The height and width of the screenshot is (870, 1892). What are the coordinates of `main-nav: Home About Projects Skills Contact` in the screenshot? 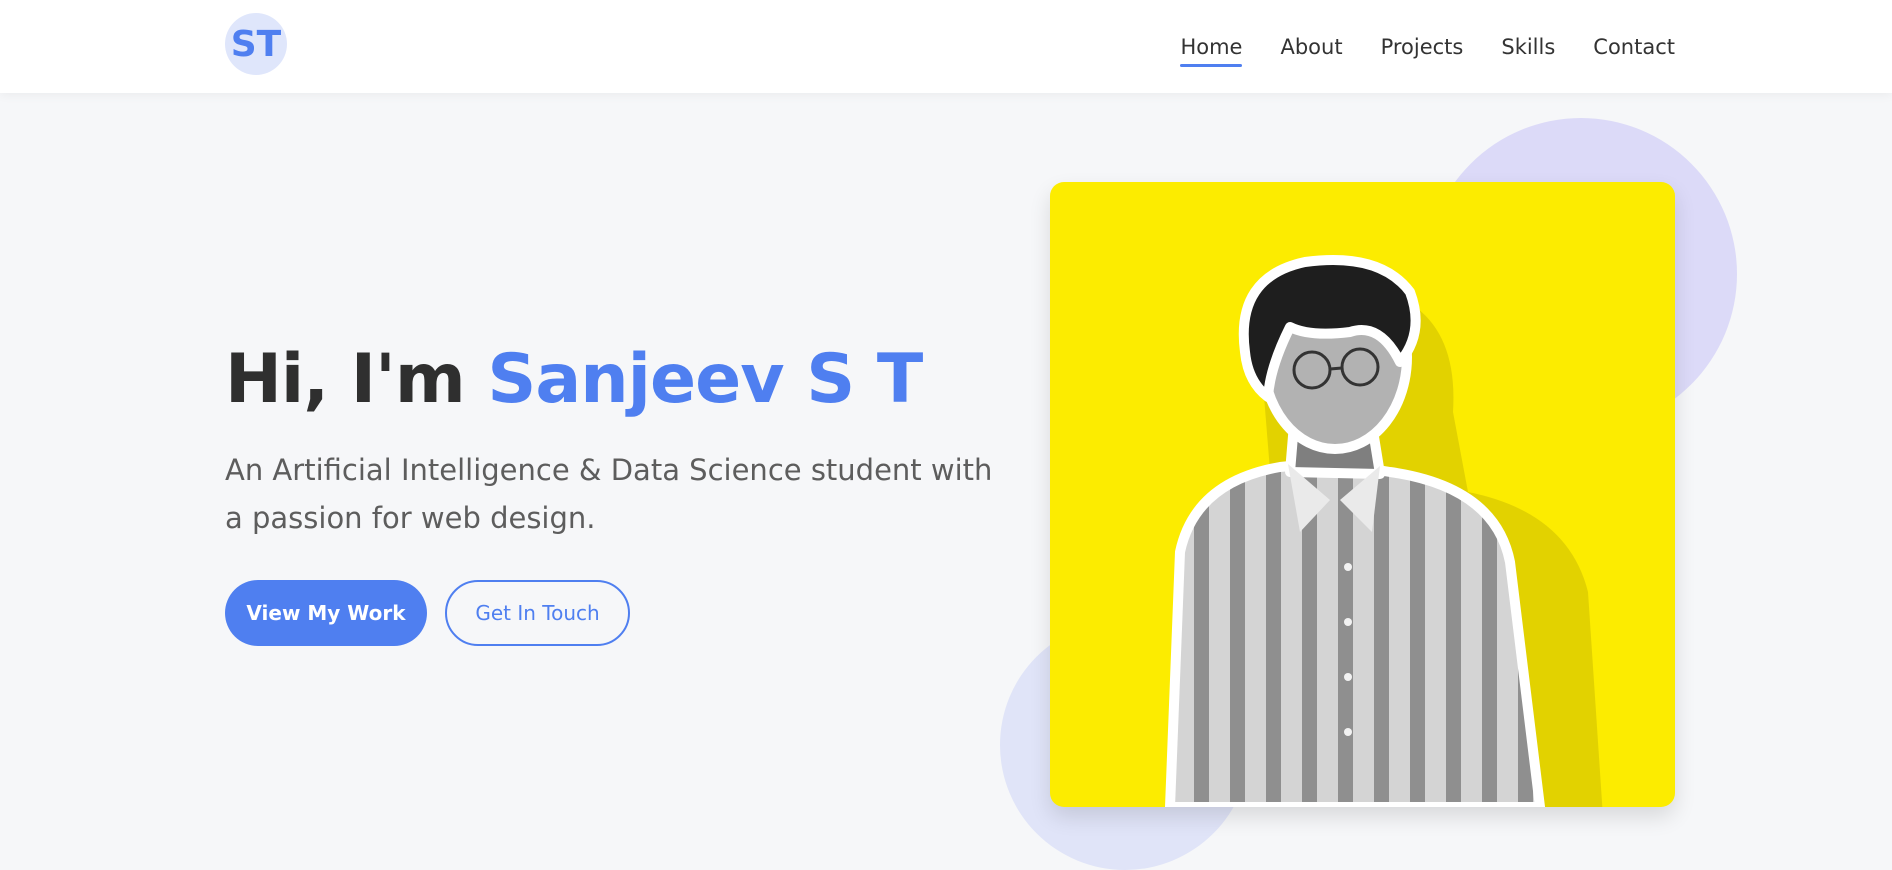 It's located at (1427, 46).